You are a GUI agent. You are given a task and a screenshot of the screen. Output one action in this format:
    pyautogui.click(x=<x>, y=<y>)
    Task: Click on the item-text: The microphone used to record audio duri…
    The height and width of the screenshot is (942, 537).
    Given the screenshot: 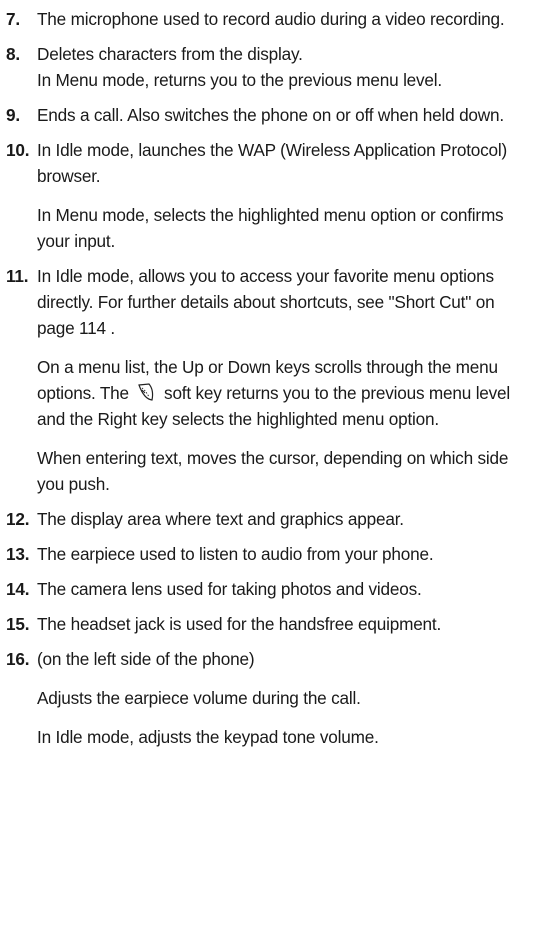 What is the action you would take?
    pyautogui.click(x=271, y=19)
    